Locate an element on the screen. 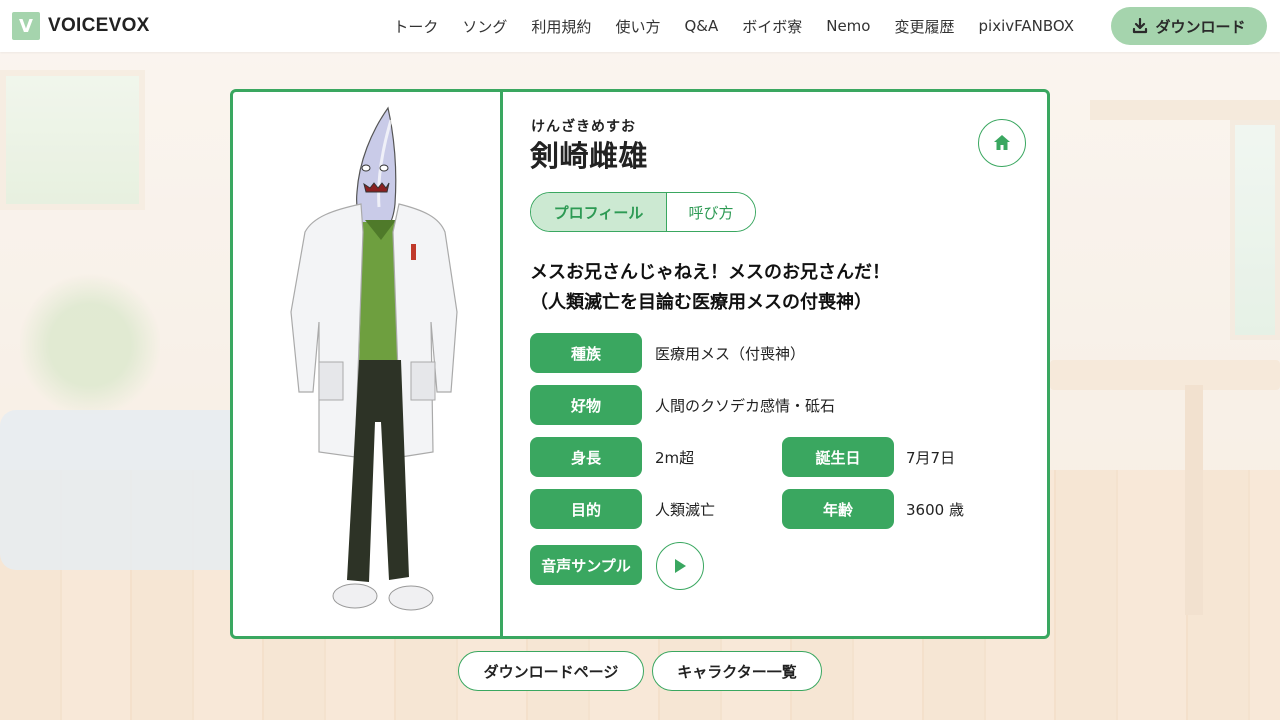 The width and height of the screenshot is (1280, 720). purpose-value: 人類滅亡 is located at coordinates (685, 509).